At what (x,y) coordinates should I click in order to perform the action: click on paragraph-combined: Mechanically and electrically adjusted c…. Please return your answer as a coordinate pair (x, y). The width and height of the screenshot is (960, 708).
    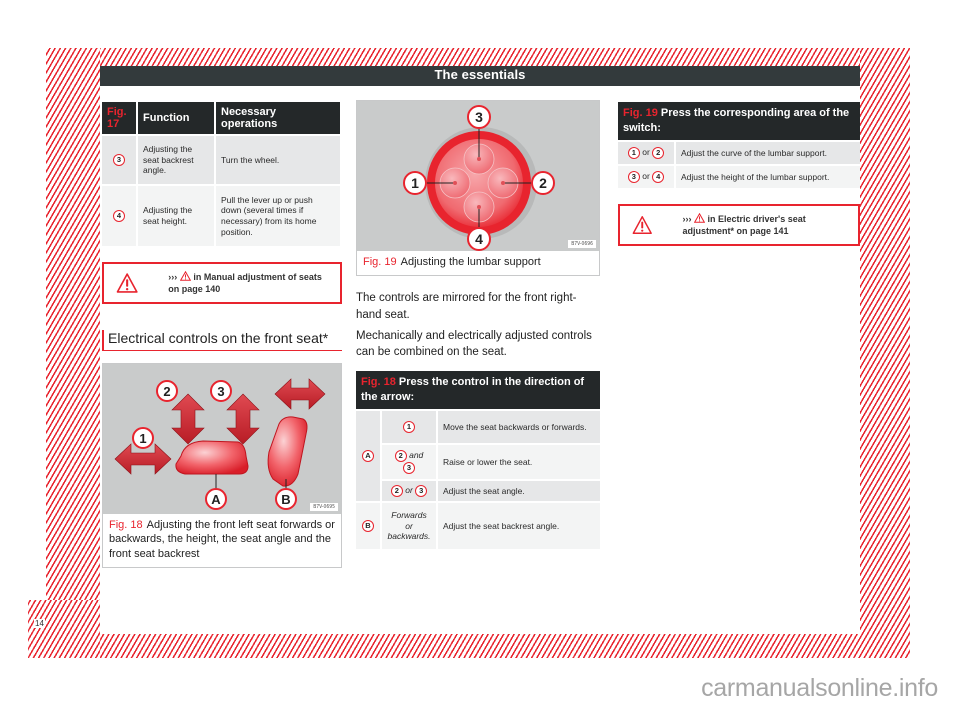
    Looking at the image, I should click on (474, 344).